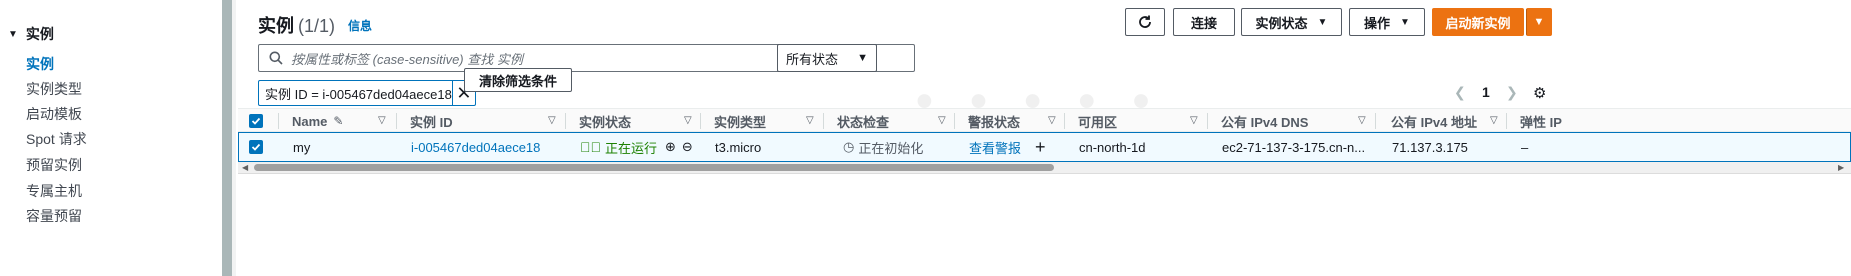  Describe the element at coordinates (1430, 147) in the screenshot. I see `cell-public-ip: 71.137.3.175` at that location.